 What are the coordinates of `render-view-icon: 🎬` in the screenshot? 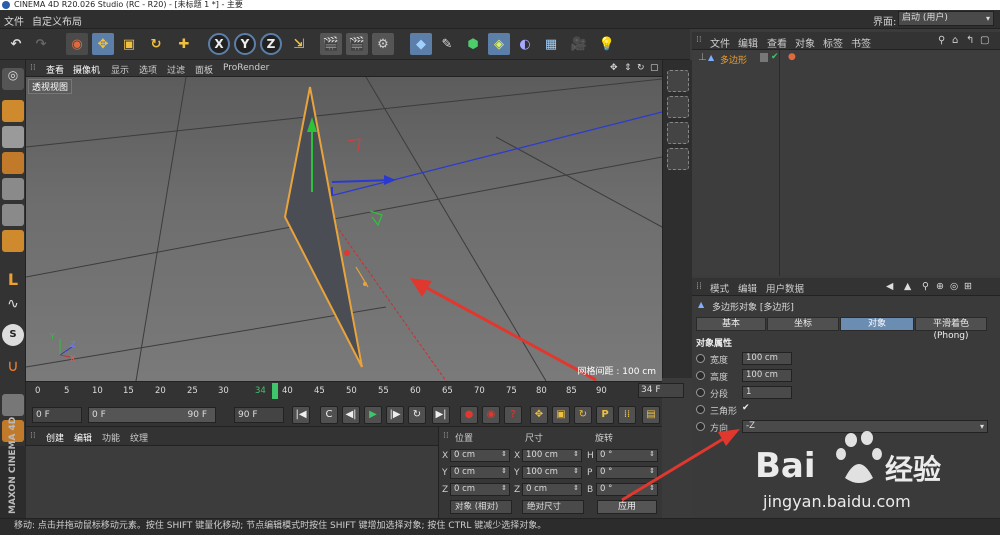 It's located at (331, 44).